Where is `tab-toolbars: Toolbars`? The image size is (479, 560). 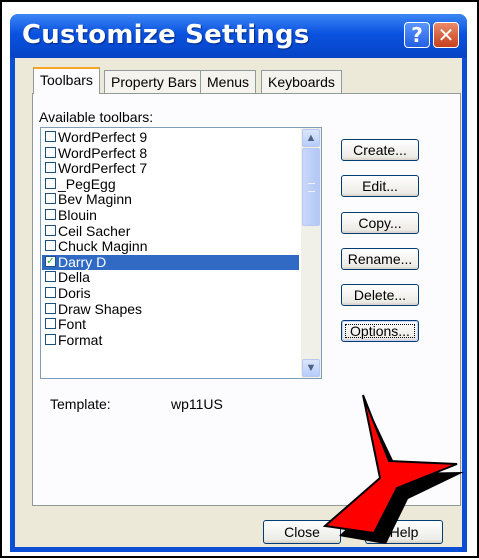 tab-toolbars: Toolbars is located at coordinates (66, 80).